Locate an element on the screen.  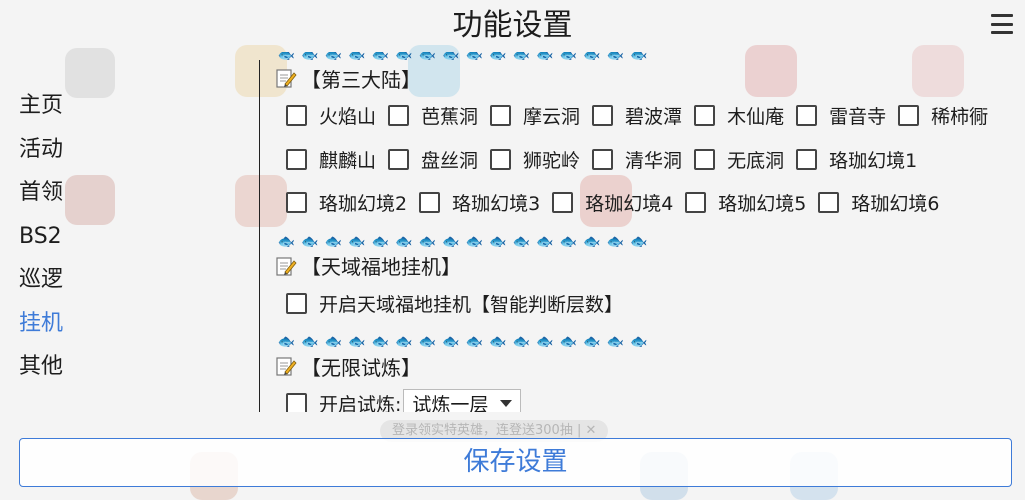
checkbox-option: 盘丝洞 is located at coordinates (433, 159).